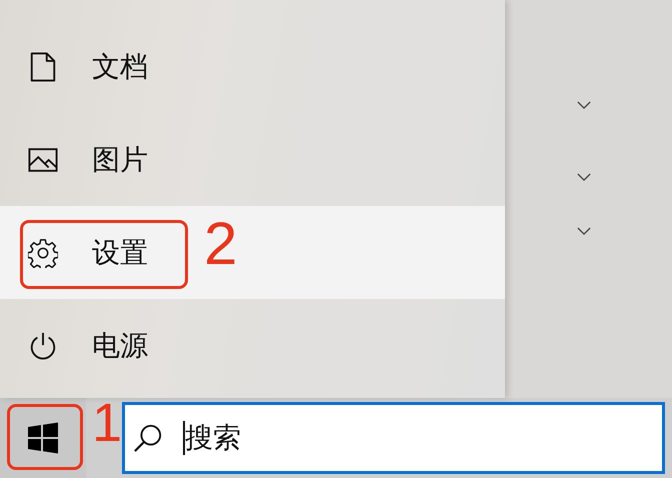 Image resolution: width=672 pixels, height=478 pixels. What do you see at coordinates (213, 438) in the screenshot?
I see `search-placeholder: 搜索` at bounding box center [213, 438].